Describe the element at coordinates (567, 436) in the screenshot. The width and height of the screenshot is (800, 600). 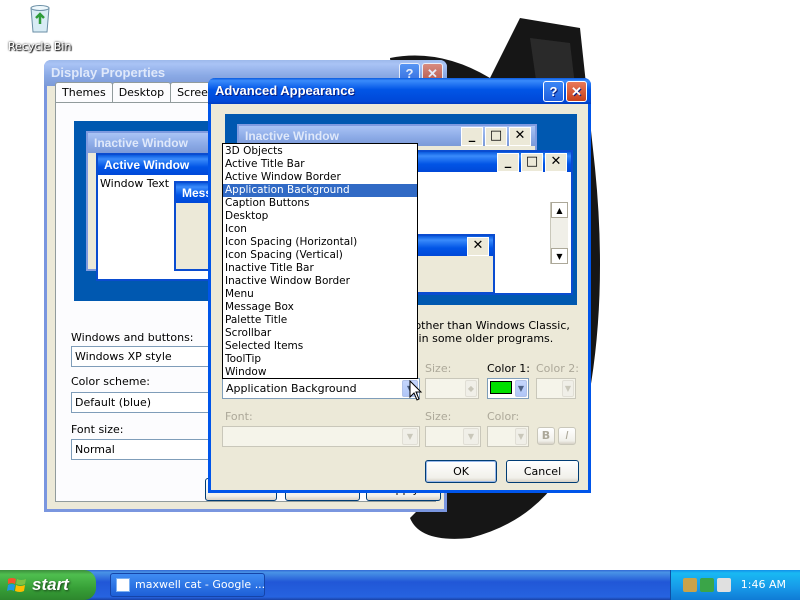
I see `italic-button: I` at that location.